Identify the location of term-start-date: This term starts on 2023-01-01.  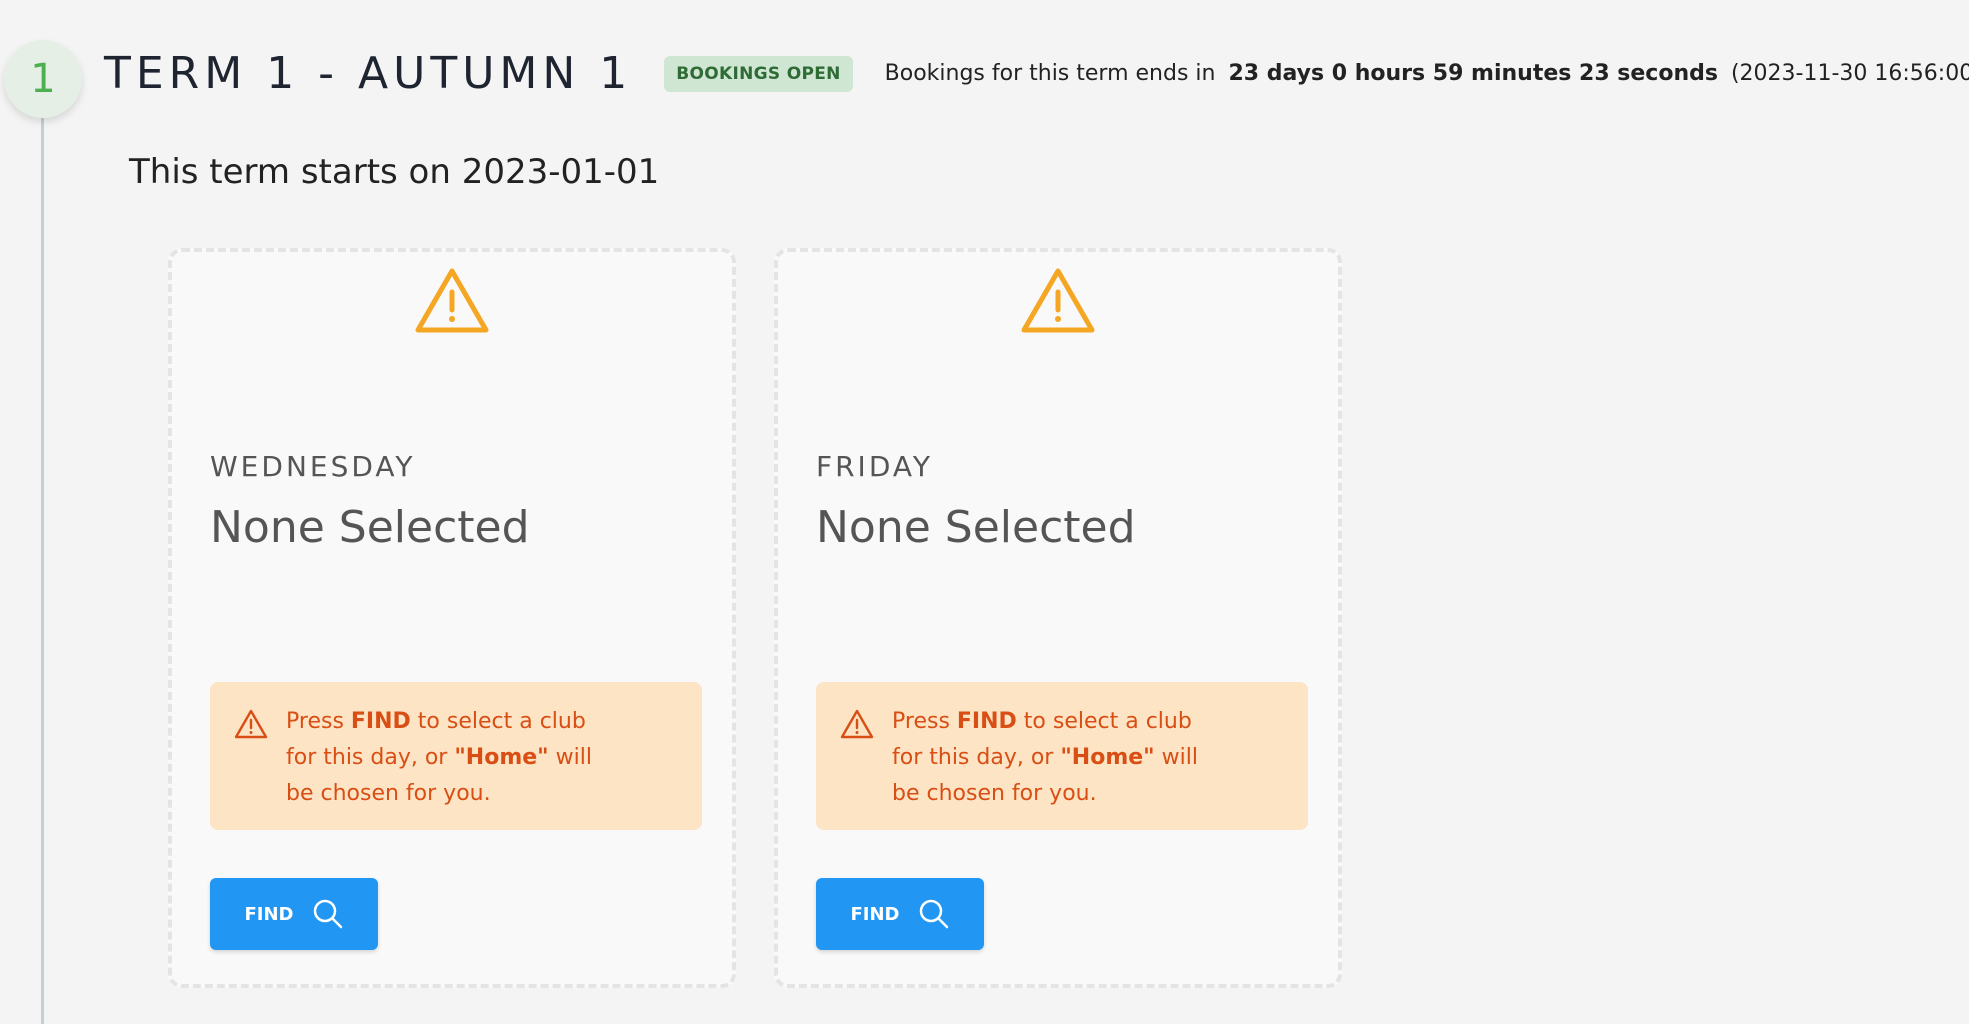
(394, 172).